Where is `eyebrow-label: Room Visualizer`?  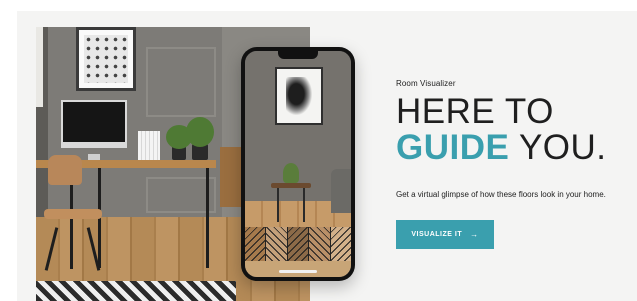
eyebrow-label: Room Visualizer is located at coordinates (426, 83).